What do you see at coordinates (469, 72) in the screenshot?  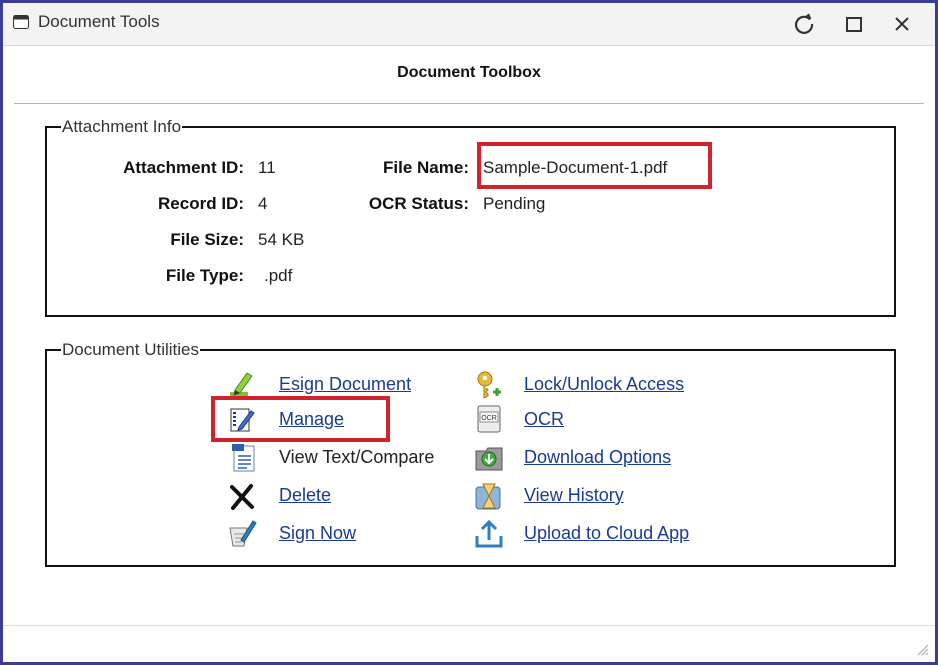 I see `page-heading: Document Toolbox` at bounding box center [469, 72].